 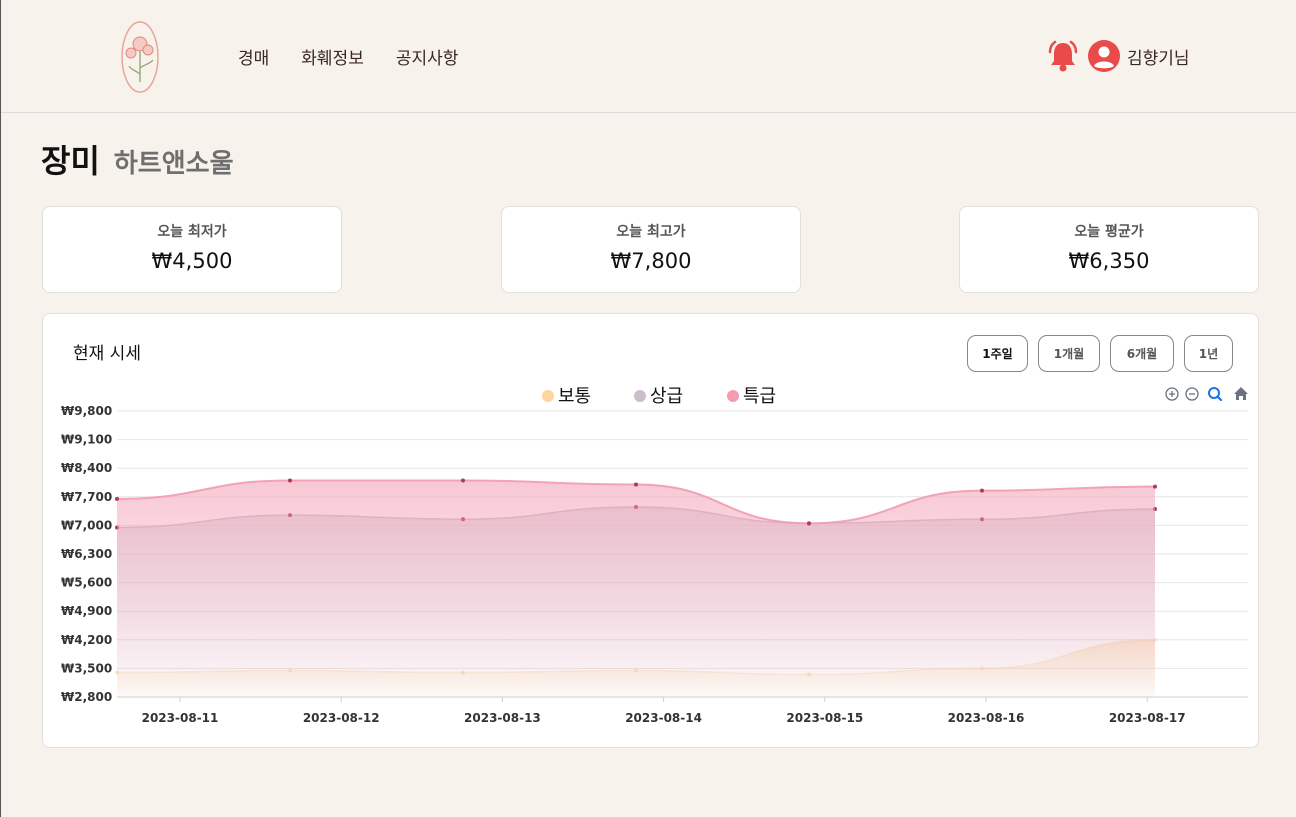 What do you see at coordinates (1219, 398) in the screenshot?
I see `zoom-select-handle` at bounding box center [1219, 398].